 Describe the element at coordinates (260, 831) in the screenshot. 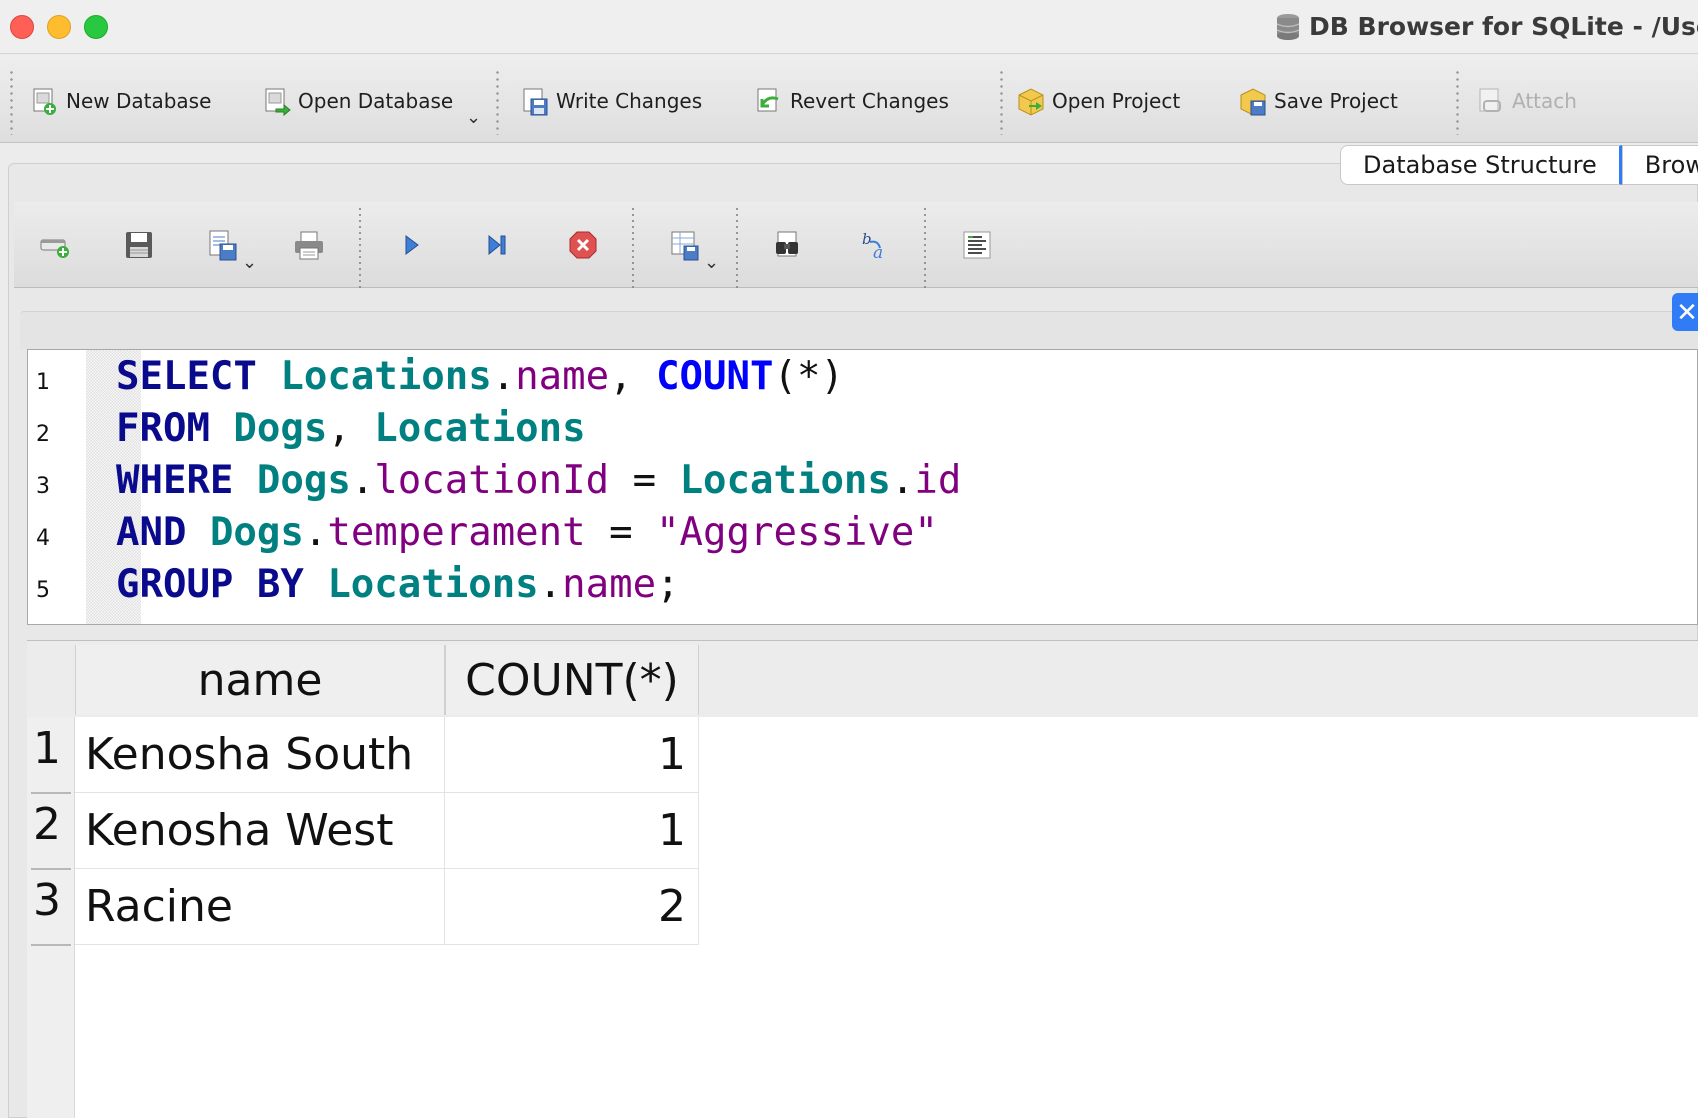

I see `table-cell-name: Kenosha West` at that location.